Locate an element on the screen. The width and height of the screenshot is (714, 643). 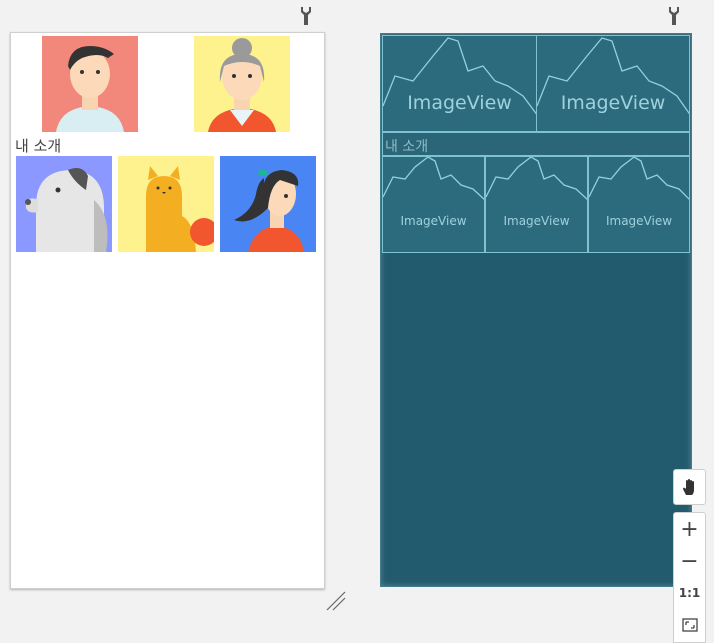
intro-text: 내 소개 is located at coordinates (38, 146).